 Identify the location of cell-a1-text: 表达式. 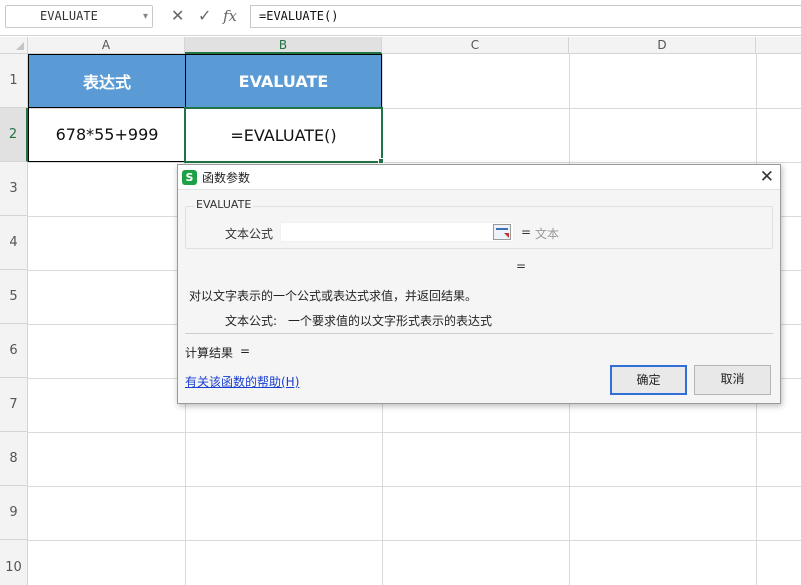
(106, 82).